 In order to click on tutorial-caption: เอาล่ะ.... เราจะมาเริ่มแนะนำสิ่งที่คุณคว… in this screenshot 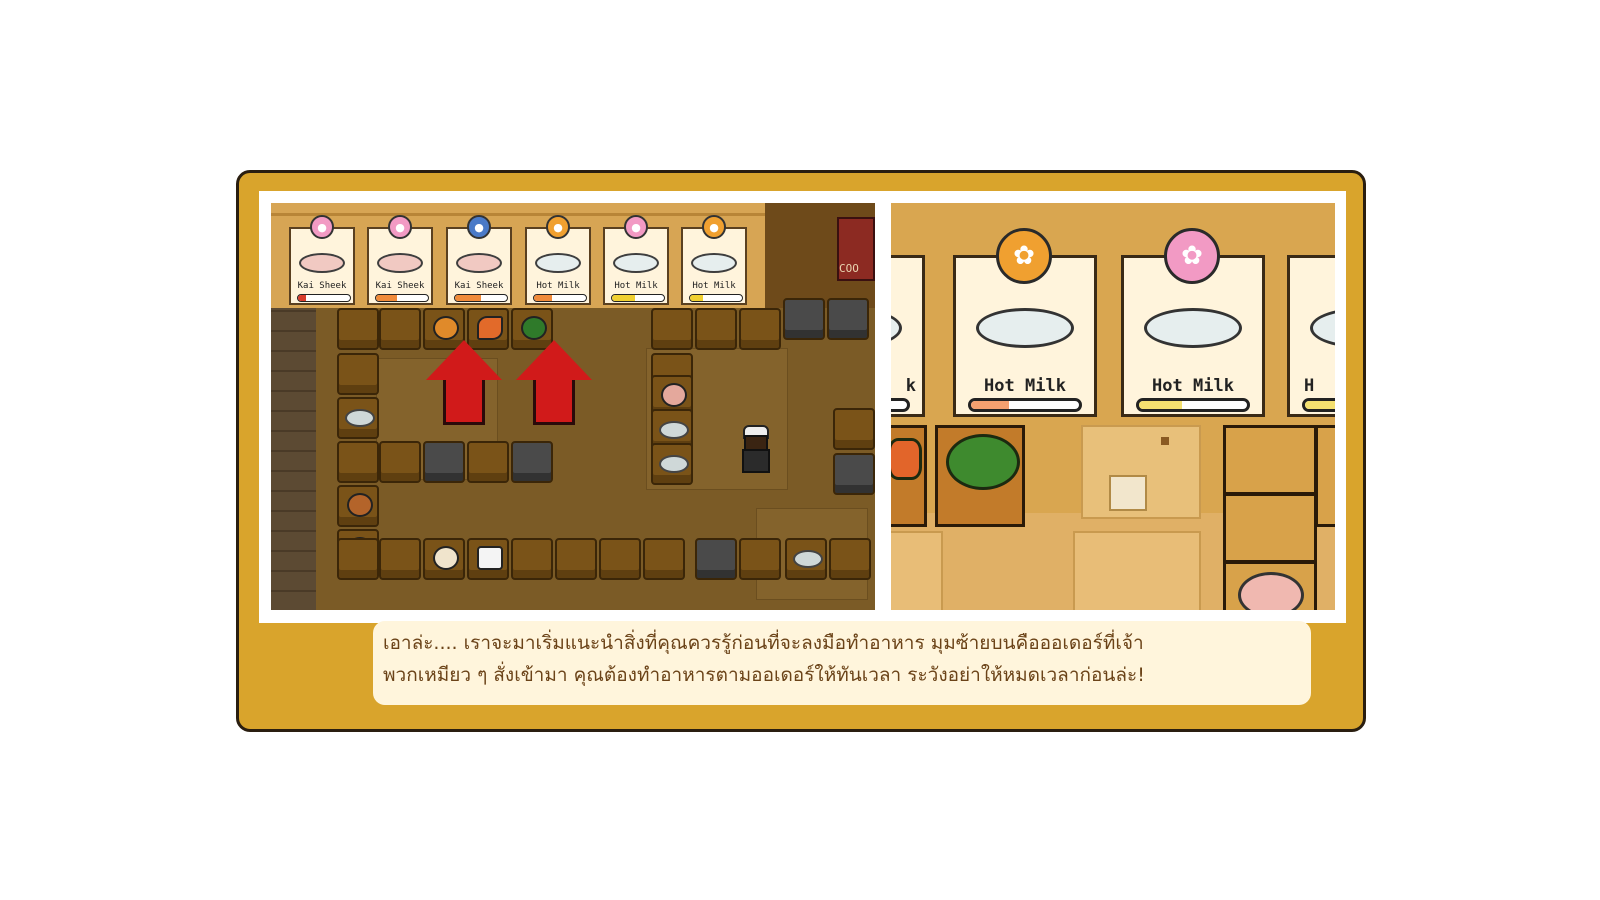, I will do `click(842, 663)`.